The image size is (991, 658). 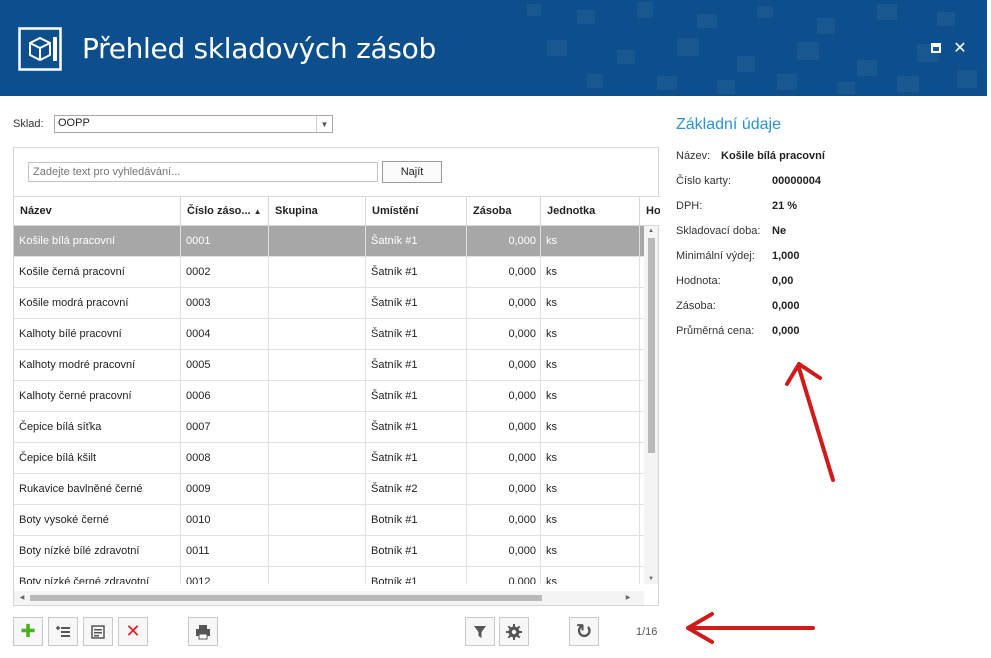 I want to click on delete-button: ✕, so click(x=133, y=631).